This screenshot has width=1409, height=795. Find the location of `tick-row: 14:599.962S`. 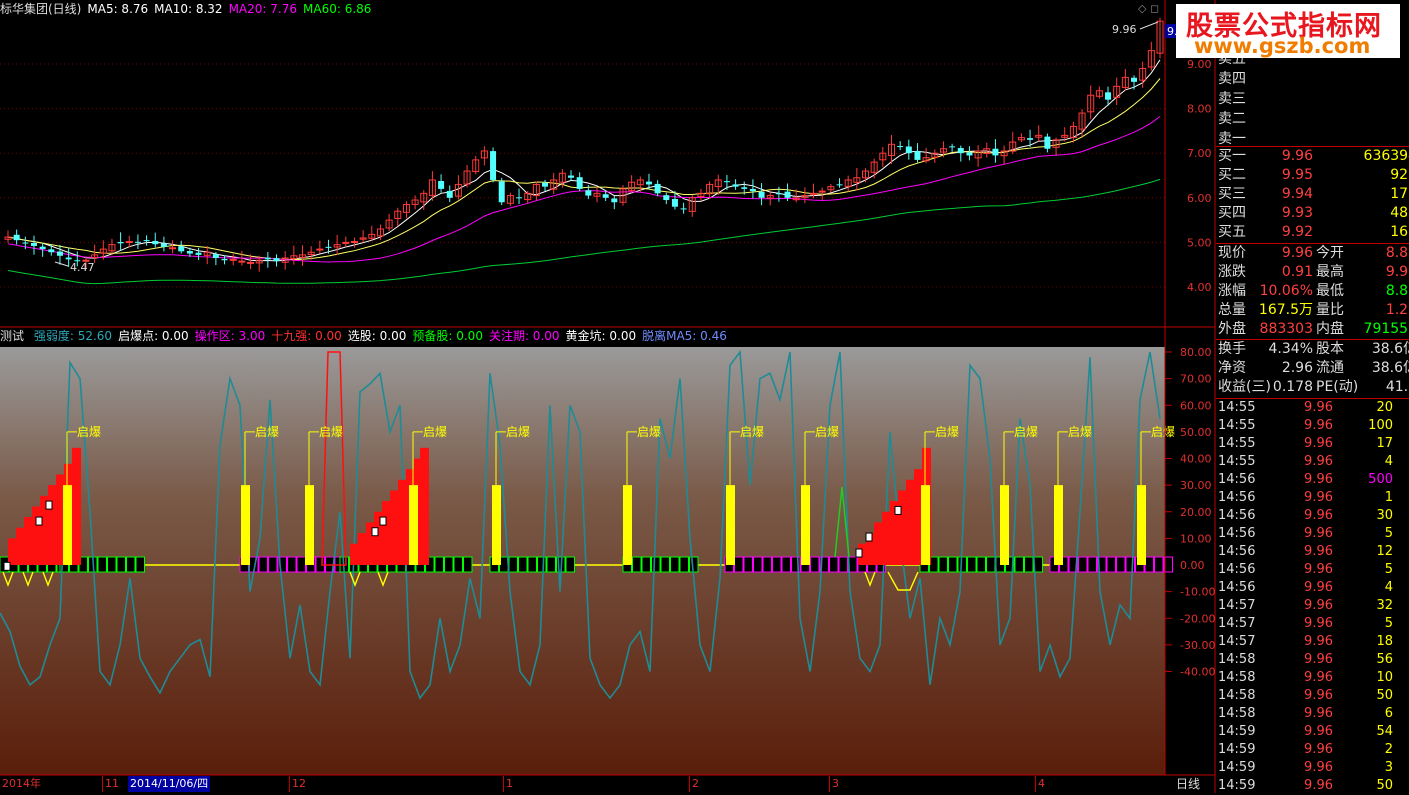

tick-row: 14:599.962S is located at coordinates (1312, 750).